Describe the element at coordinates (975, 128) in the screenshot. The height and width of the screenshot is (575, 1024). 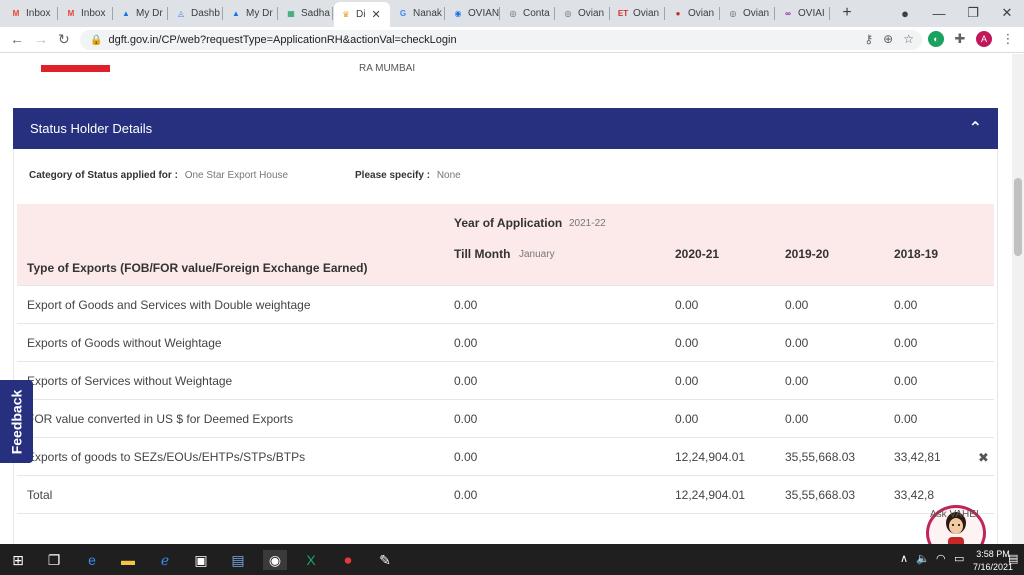
I see `chevron-up-icon: ⌃` at that location.